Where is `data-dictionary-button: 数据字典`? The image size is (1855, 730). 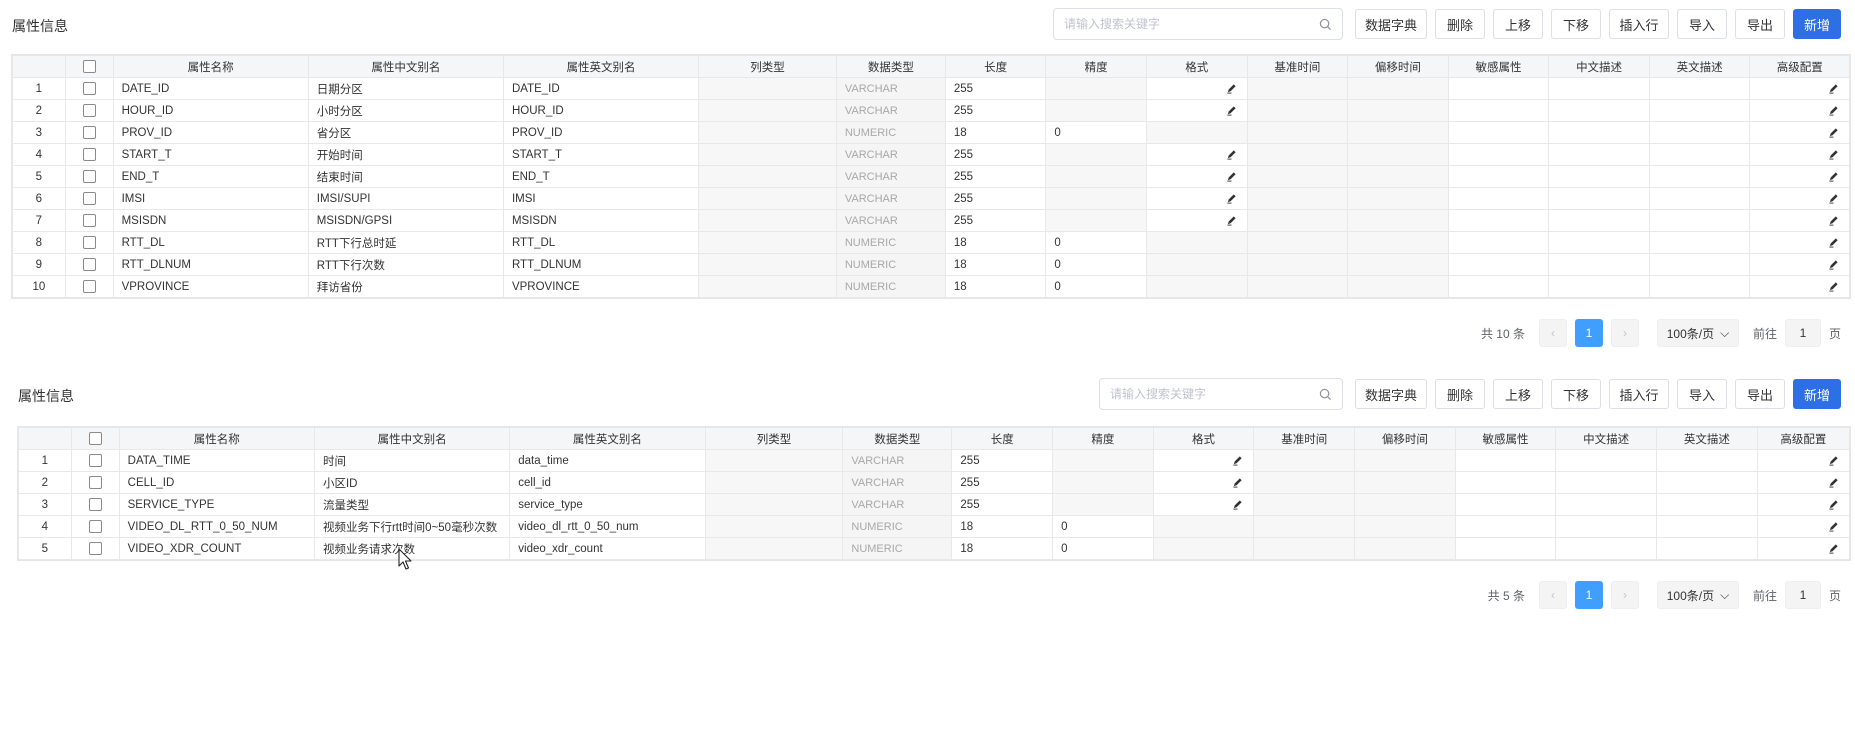 data-dictionary-button: 数据字典 is located at coordinates (1391, 394).